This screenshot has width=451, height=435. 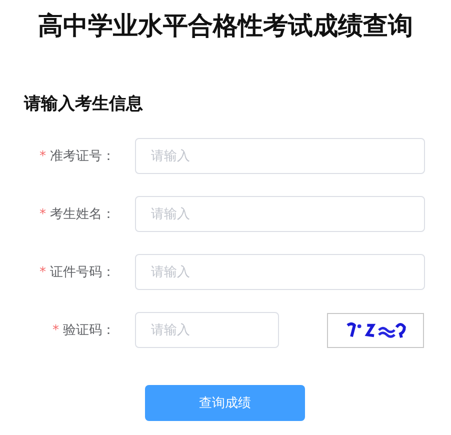 What do you see at coordinates (225, 26) in the screenshot?
I see `page-title: 高中学业水平合格性考试成绩查询` at bounding box center [225, 26].